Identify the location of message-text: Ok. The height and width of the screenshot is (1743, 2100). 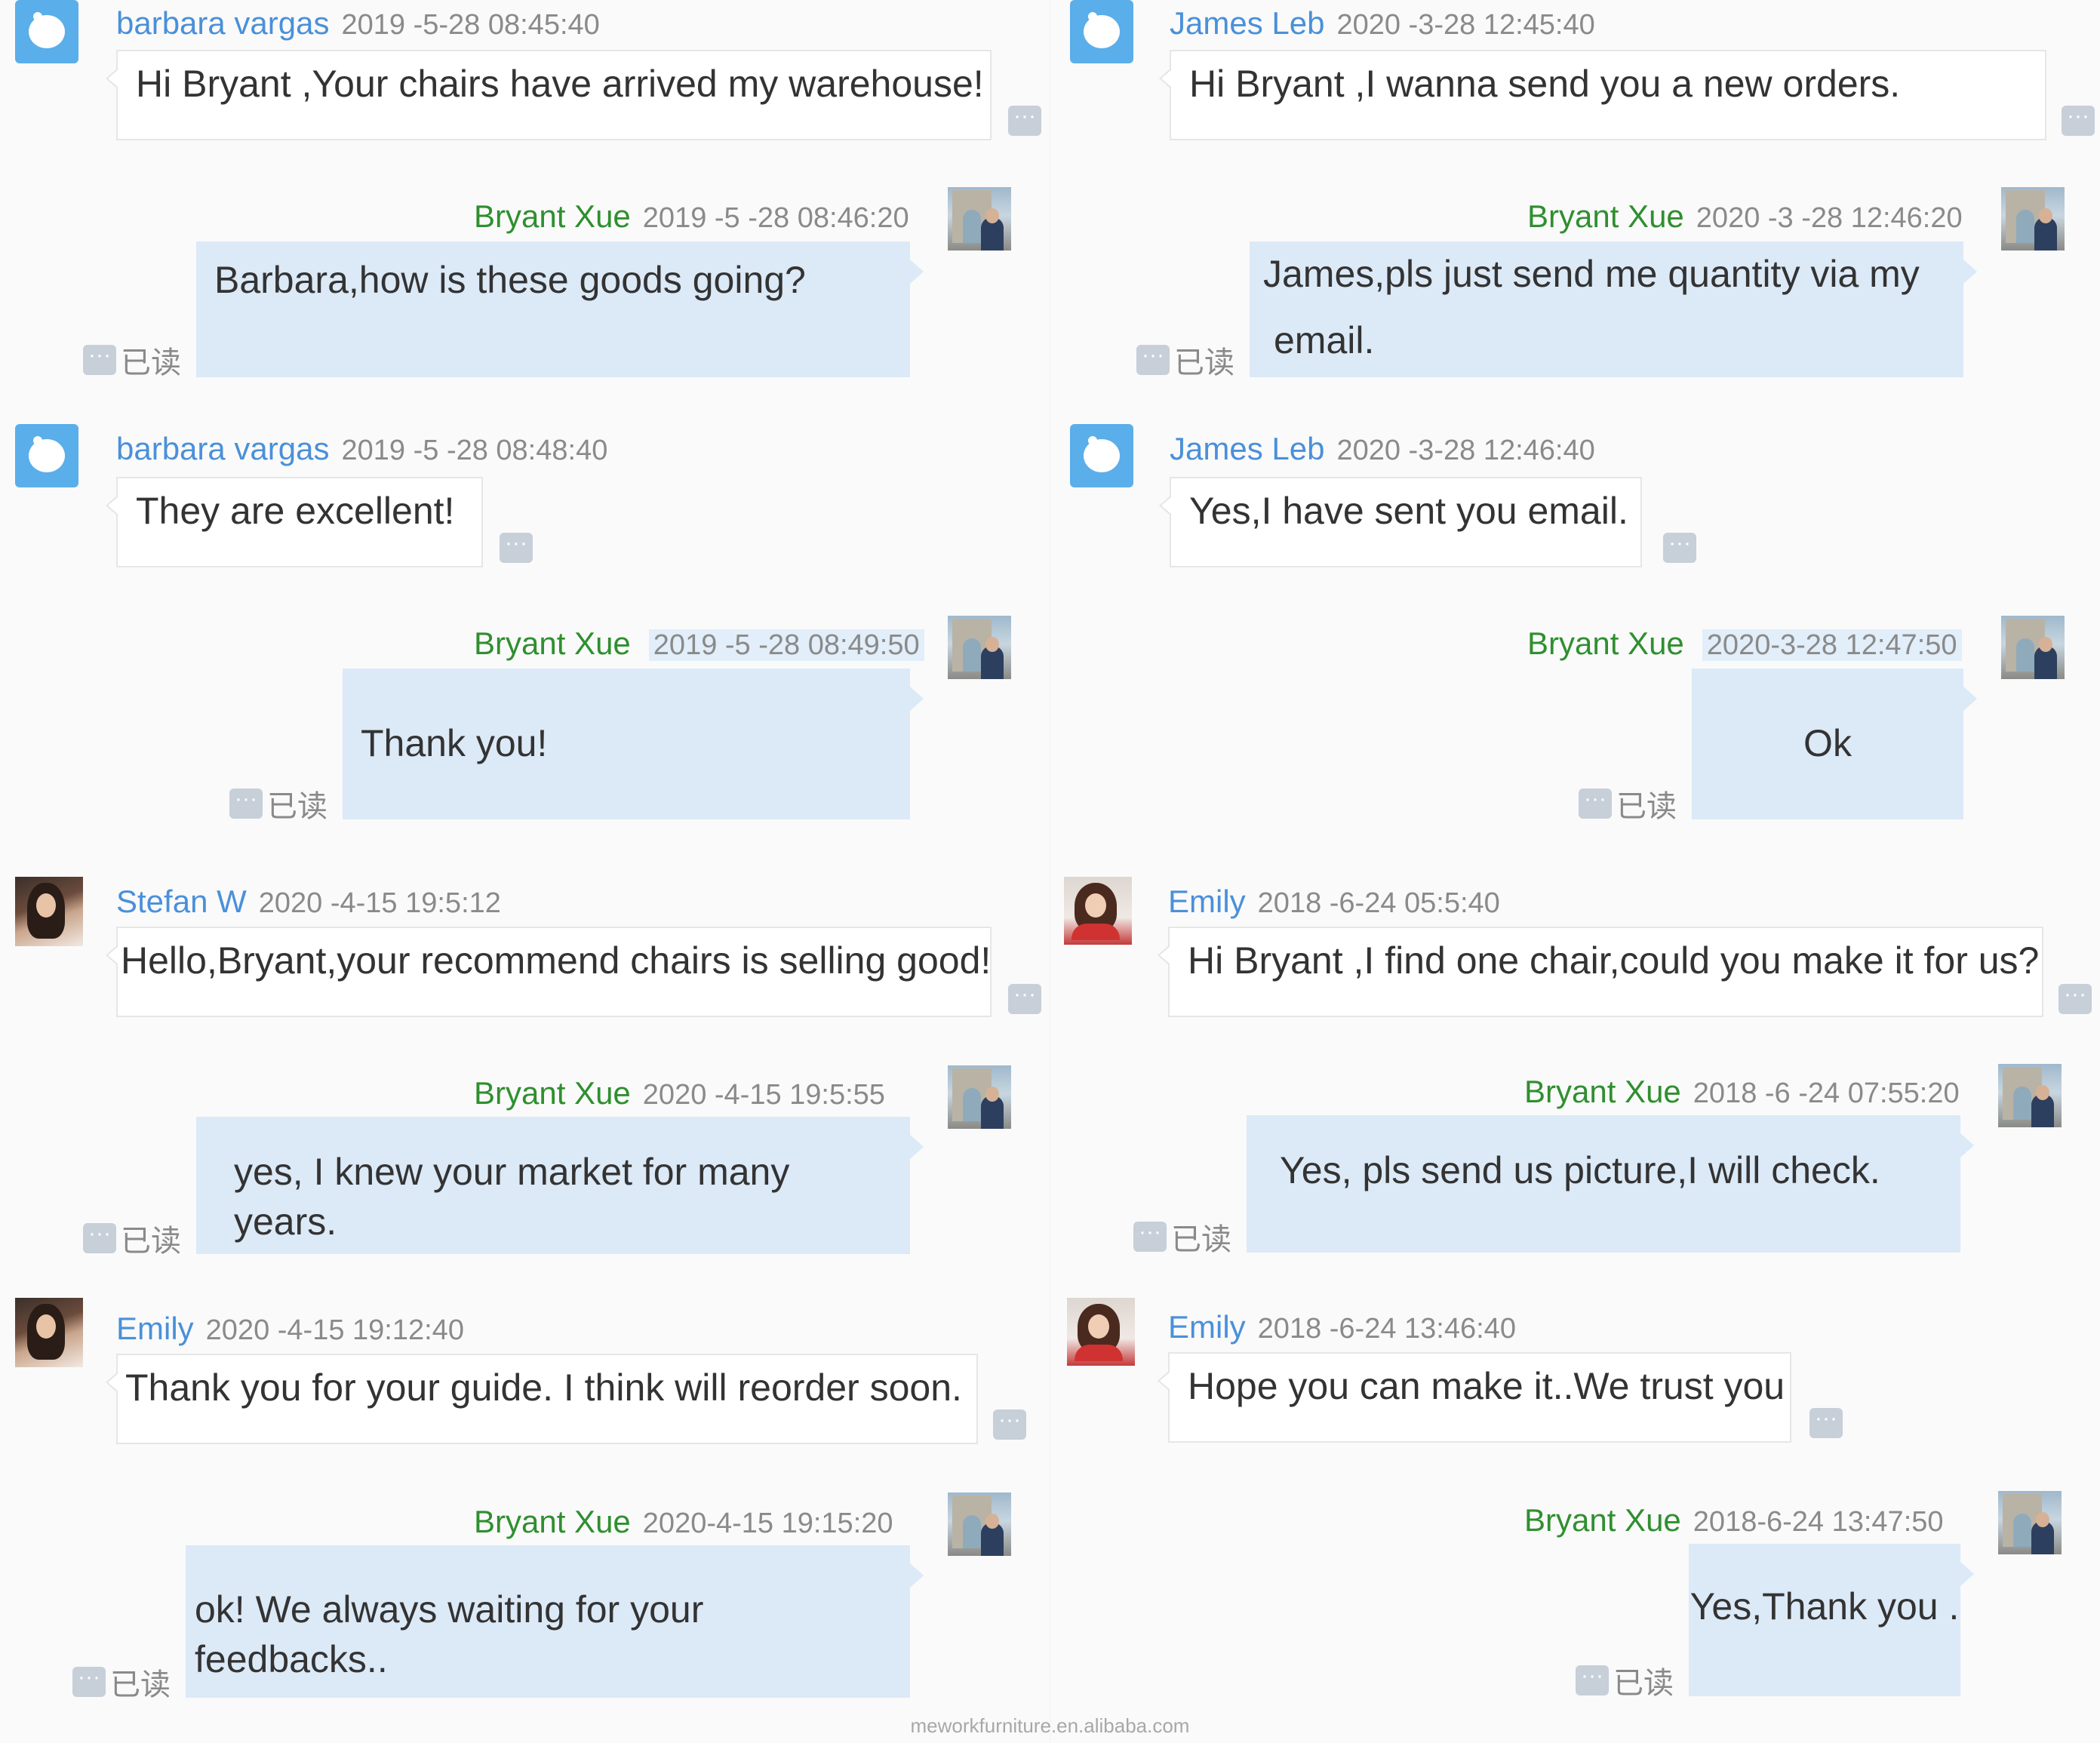
(1827, 743).